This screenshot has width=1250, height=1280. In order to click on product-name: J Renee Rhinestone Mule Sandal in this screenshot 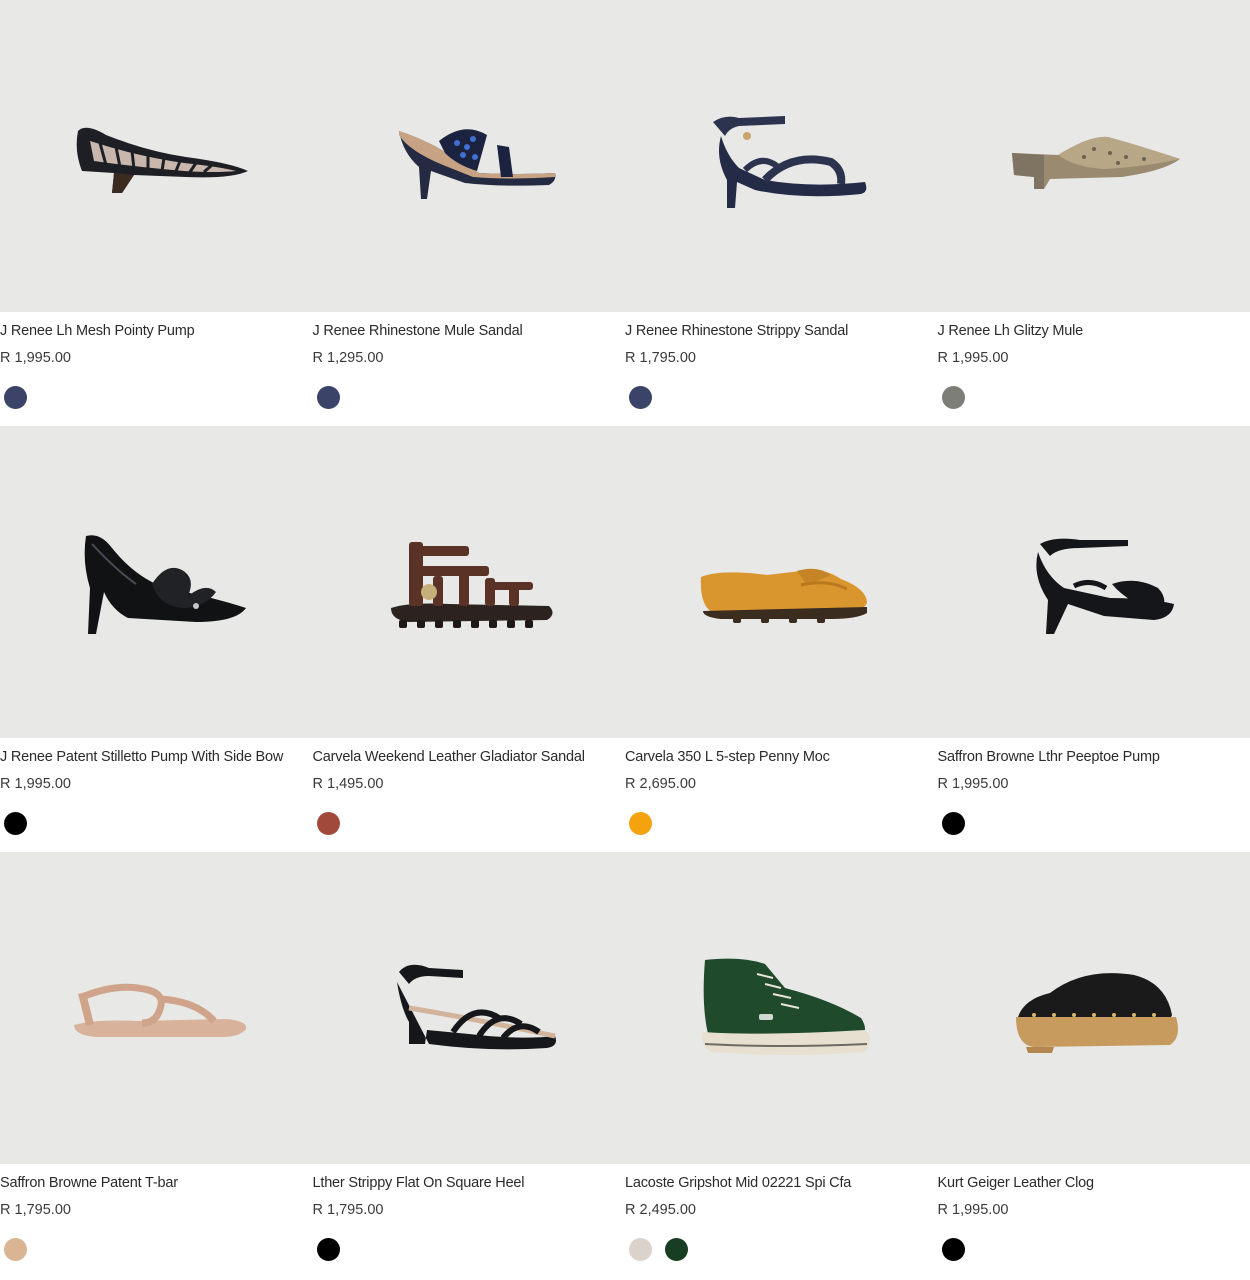, I will do `click(418, 331)`.